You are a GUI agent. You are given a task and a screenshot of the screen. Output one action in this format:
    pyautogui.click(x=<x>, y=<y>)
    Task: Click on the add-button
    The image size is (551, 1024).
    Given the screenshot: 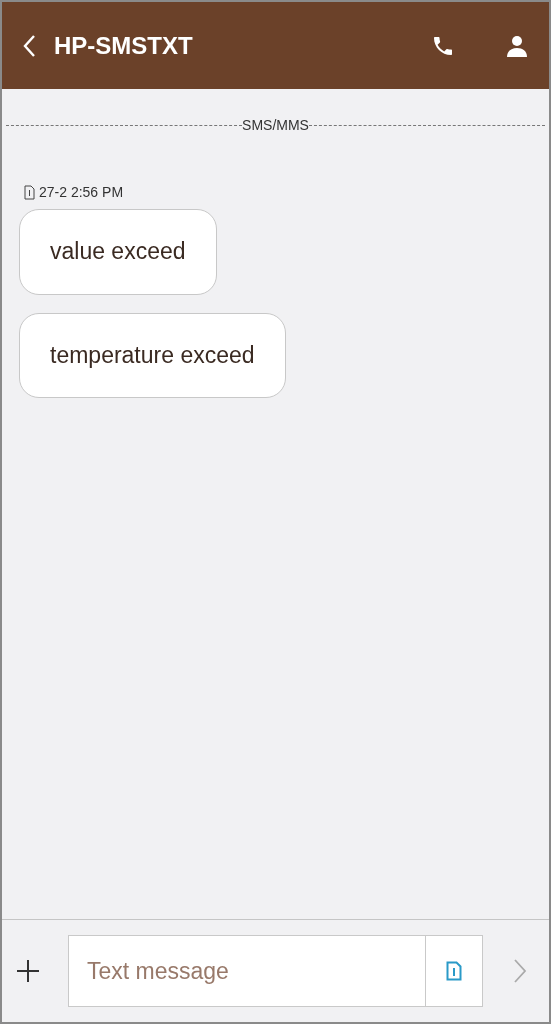 What is the action you would take?
    pyautogui.click(x=28, y=971)
    